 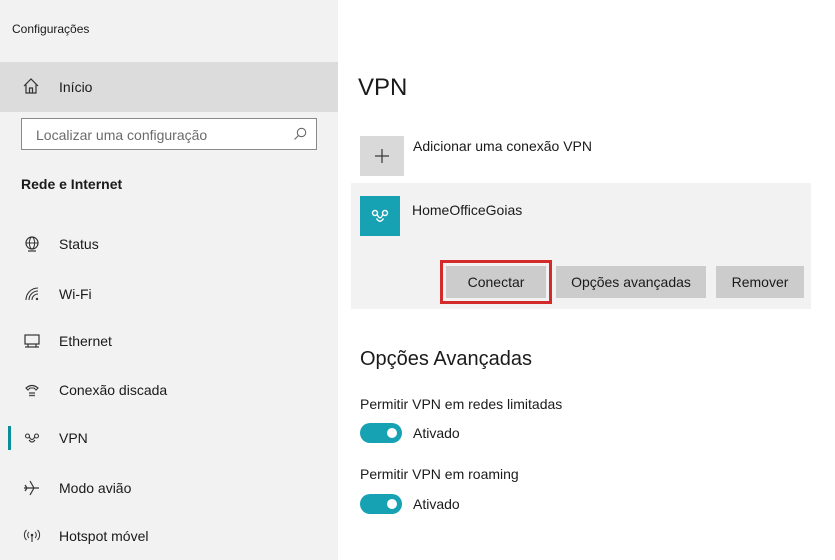 What do you see at coordinates (383, 87) in the screenshot?
I see `page-title: VPN` at bounding box center [383, 87].